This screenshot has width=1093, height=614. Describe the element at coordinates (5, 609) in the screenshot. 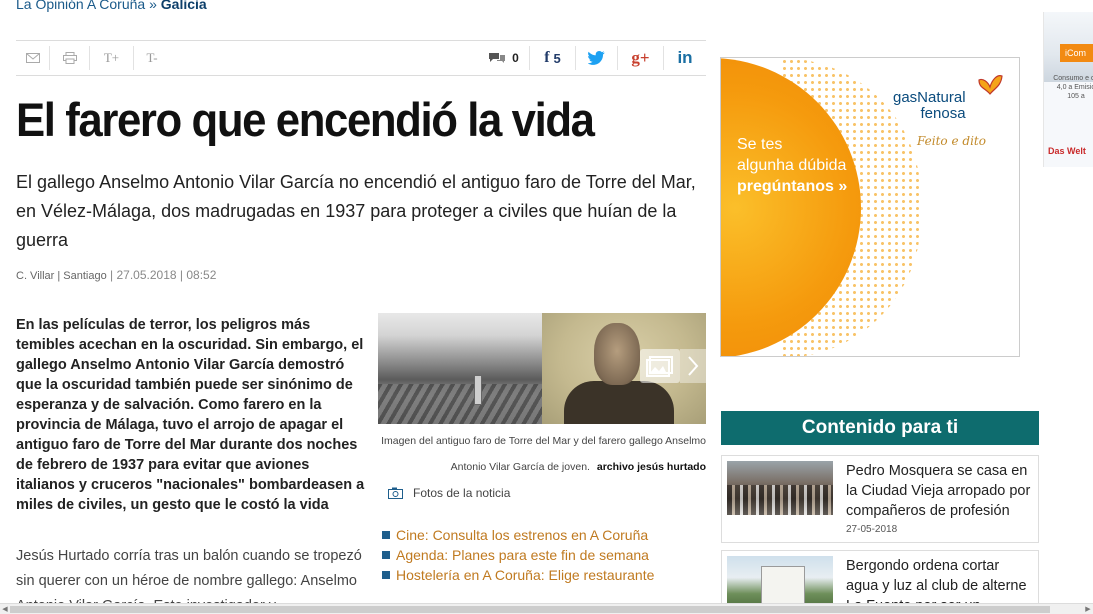

I see `scroll-left-icon: ◀` at that location.